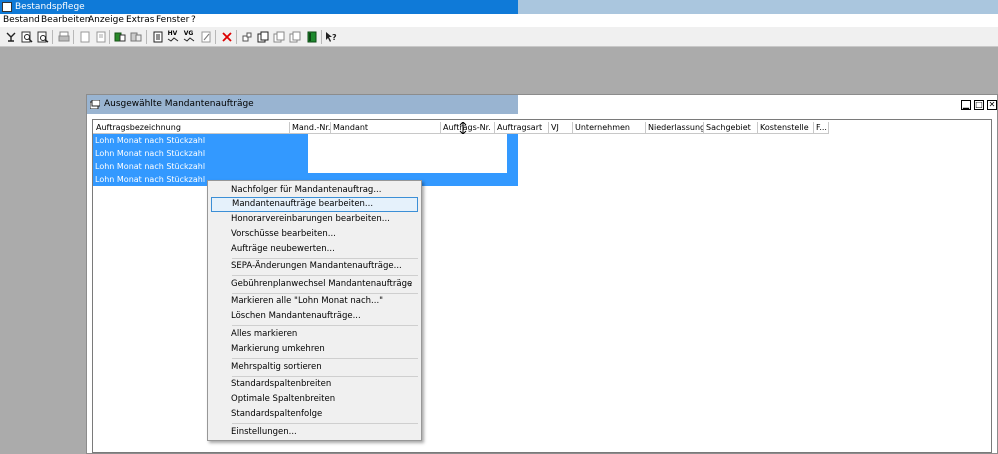 The image size is (998, 454). What do you see at coordinates (979, 105) in the screenshot?
I see `maximize-button: □` at bounding box center [979, 105].